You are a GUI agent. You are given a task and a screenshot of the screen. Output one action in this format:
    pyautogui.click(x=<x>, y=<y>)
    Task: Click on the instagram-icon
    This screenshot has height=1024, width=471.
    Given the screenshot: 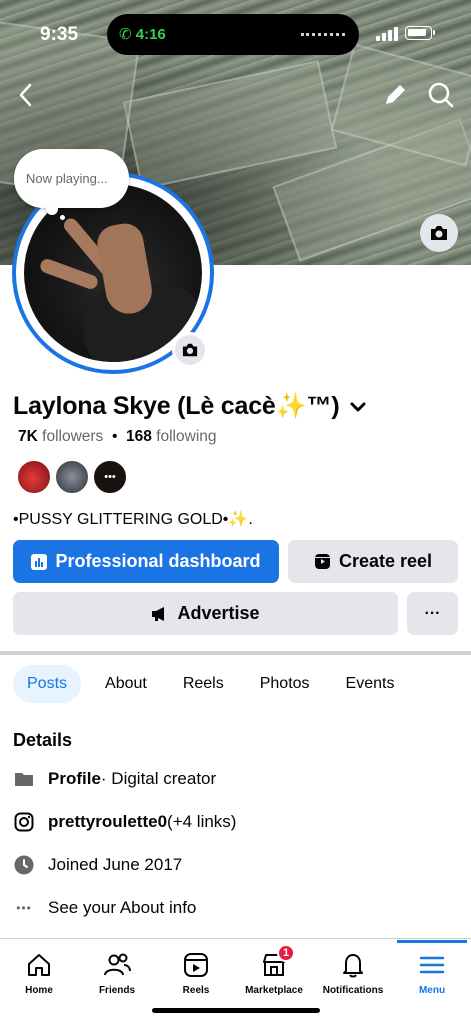 What is the action you would take?
    pyautogui.click(x=24, y=822)
    